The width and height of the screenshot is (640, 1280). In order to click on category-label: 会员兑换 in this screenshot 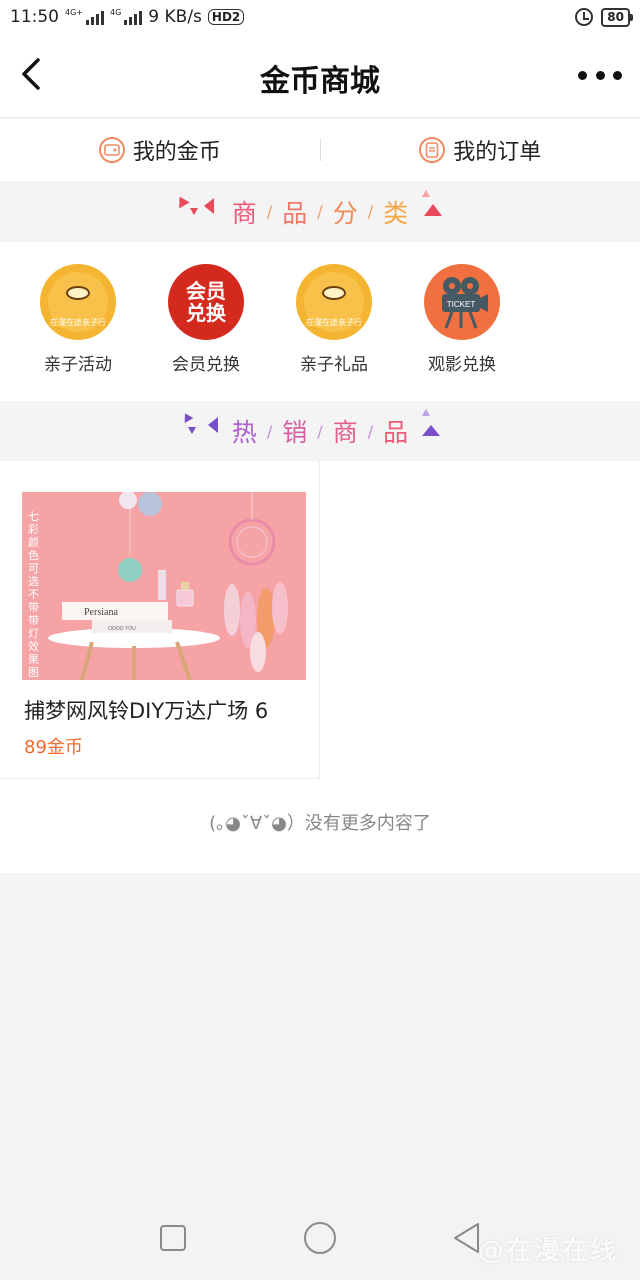, I will do `click(206, 365)`.